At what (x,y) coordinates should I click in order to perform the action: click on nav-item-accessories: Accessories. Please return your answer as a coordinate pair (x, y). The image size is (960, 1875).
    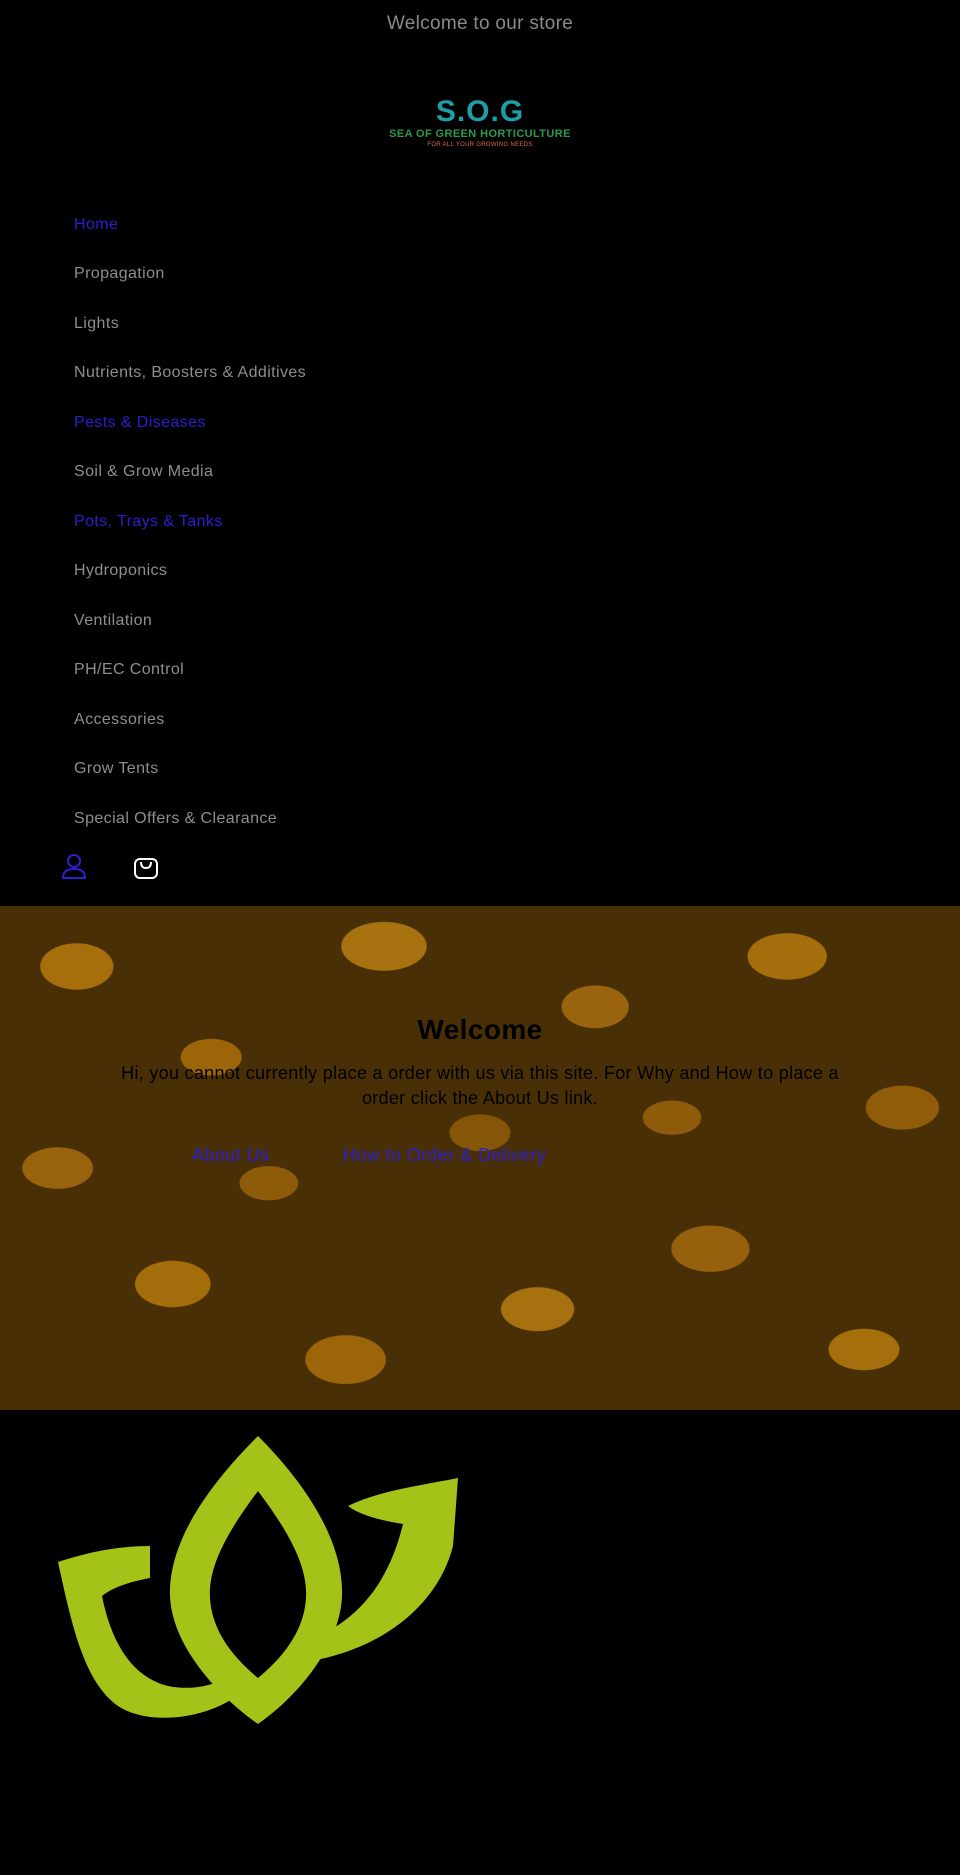
    Looking at the image, I should click on (274, 720).